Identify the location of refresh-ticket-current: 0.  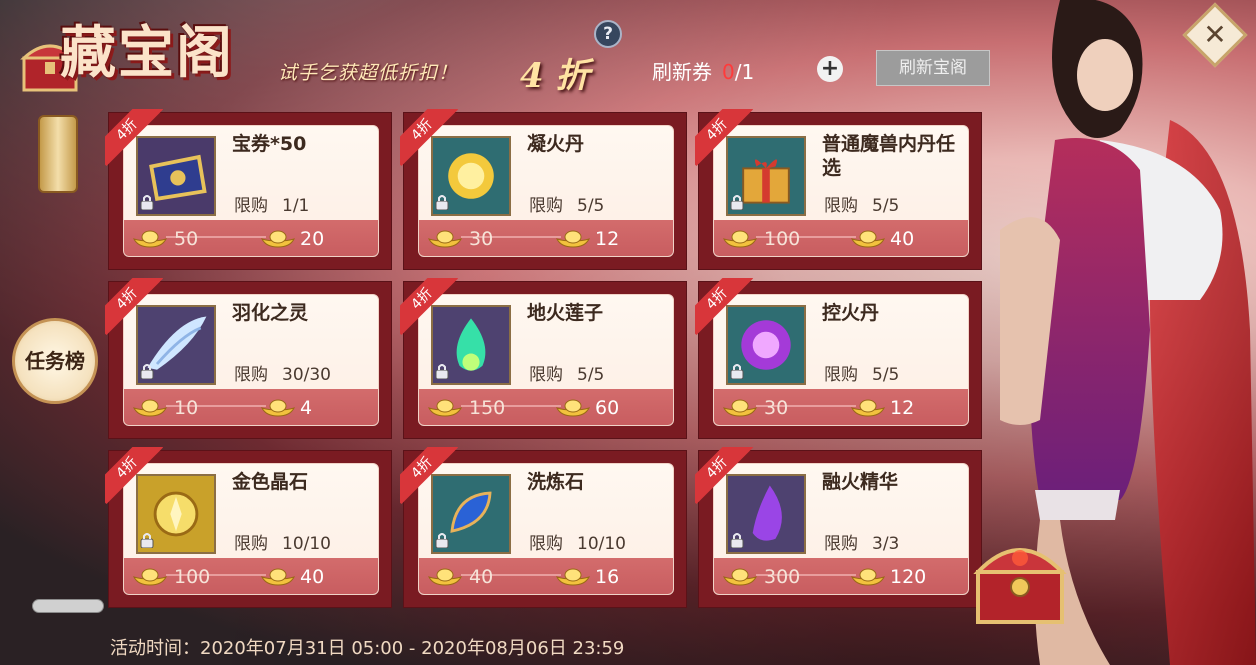
(728, 72).